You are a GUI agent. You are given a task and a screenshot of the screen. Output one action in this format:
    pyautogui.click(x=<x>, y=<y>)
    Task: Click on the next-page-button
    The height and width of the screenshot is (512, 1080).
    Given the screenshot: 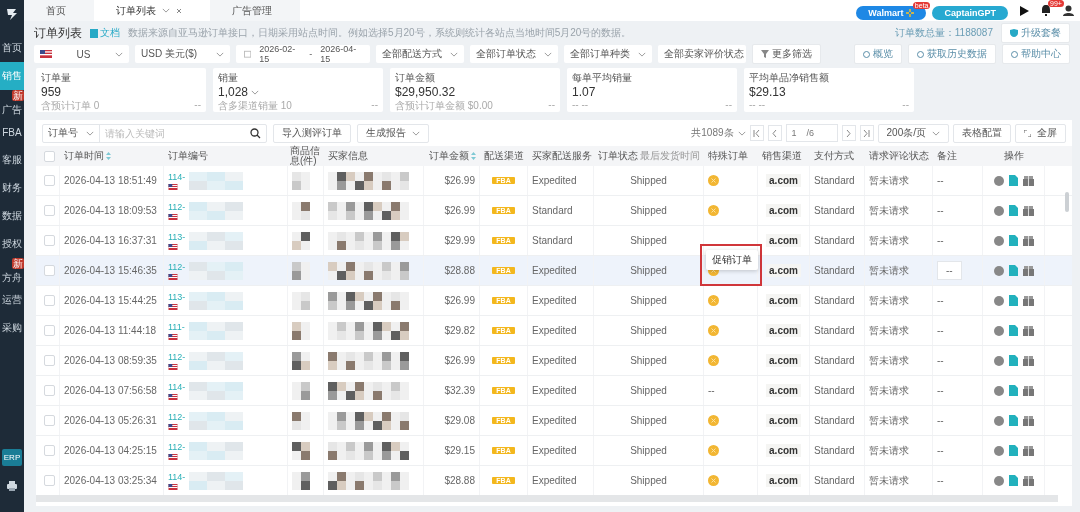 What is the action you would take?
    pyautogui.click(x=848, y=133)
    